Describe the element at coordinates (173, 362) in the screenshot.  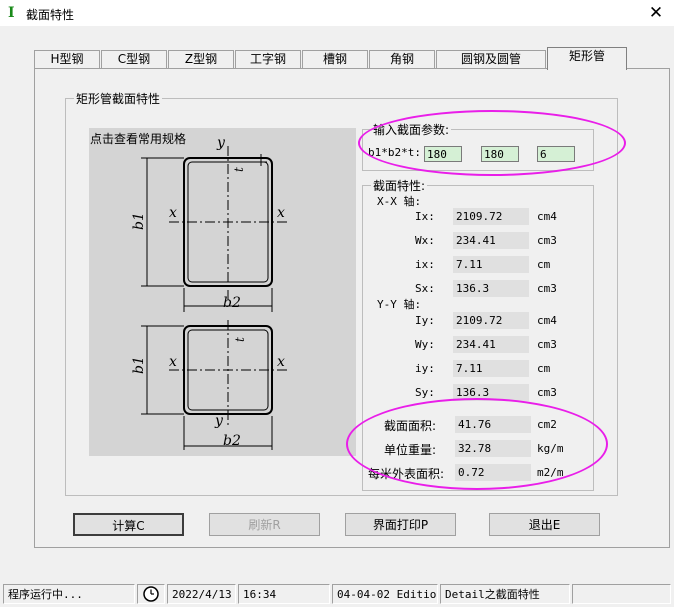
I see `bottom-x-left-label: x` at that location.